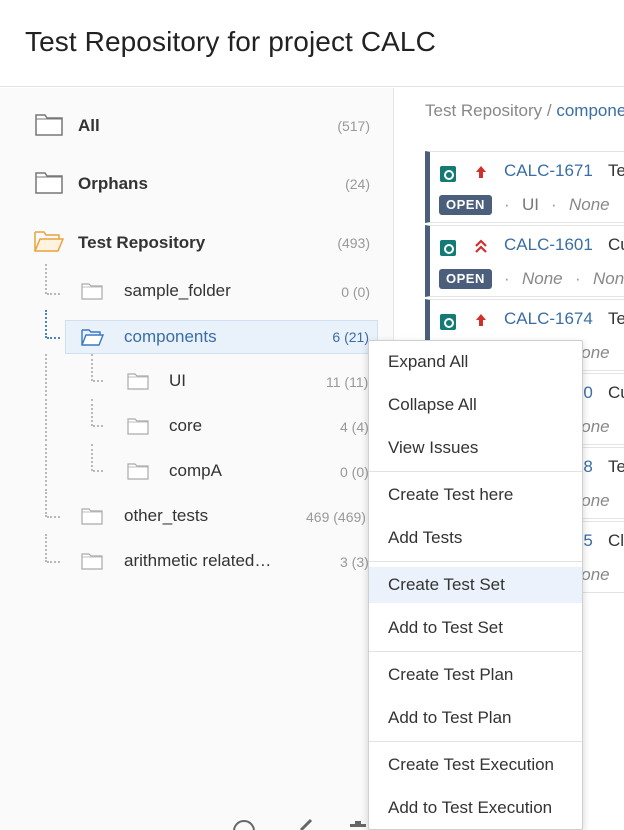 This screenshot has width=624, height=830. What do you see at coordinates (483, 110) in the screenshot?
I see `breadcrumb-root: Test Repository` at bounding box center [483, 110].